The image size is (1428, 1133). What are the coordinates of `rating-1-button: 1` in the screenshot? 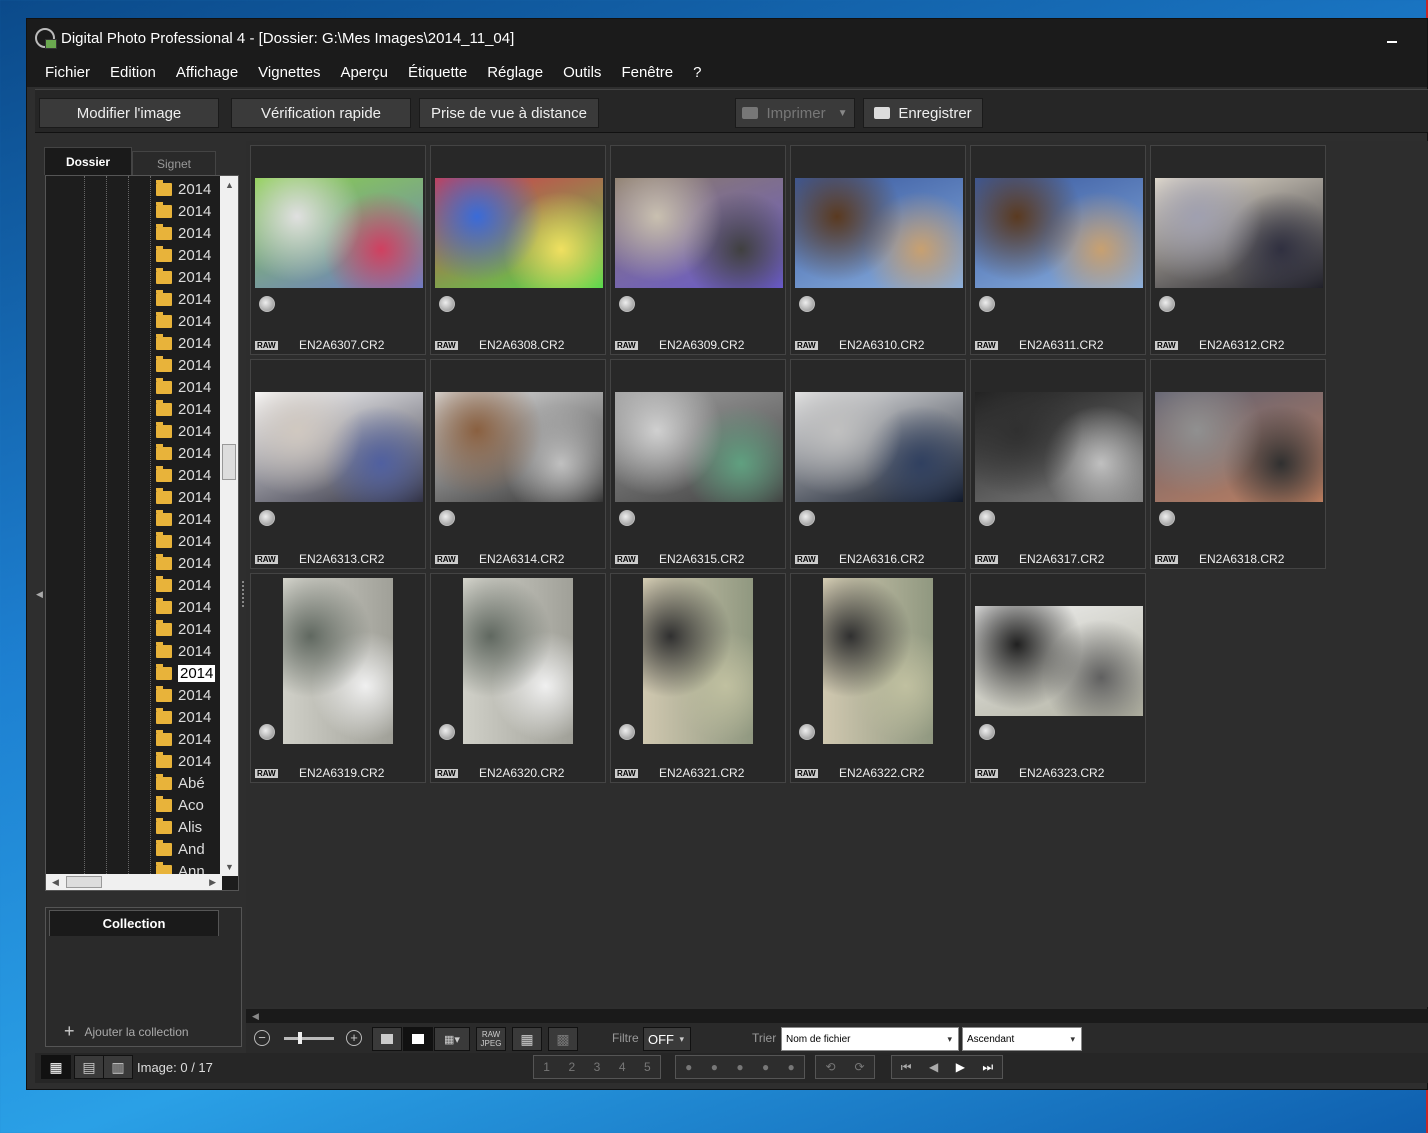 It's located at (546, 1067).